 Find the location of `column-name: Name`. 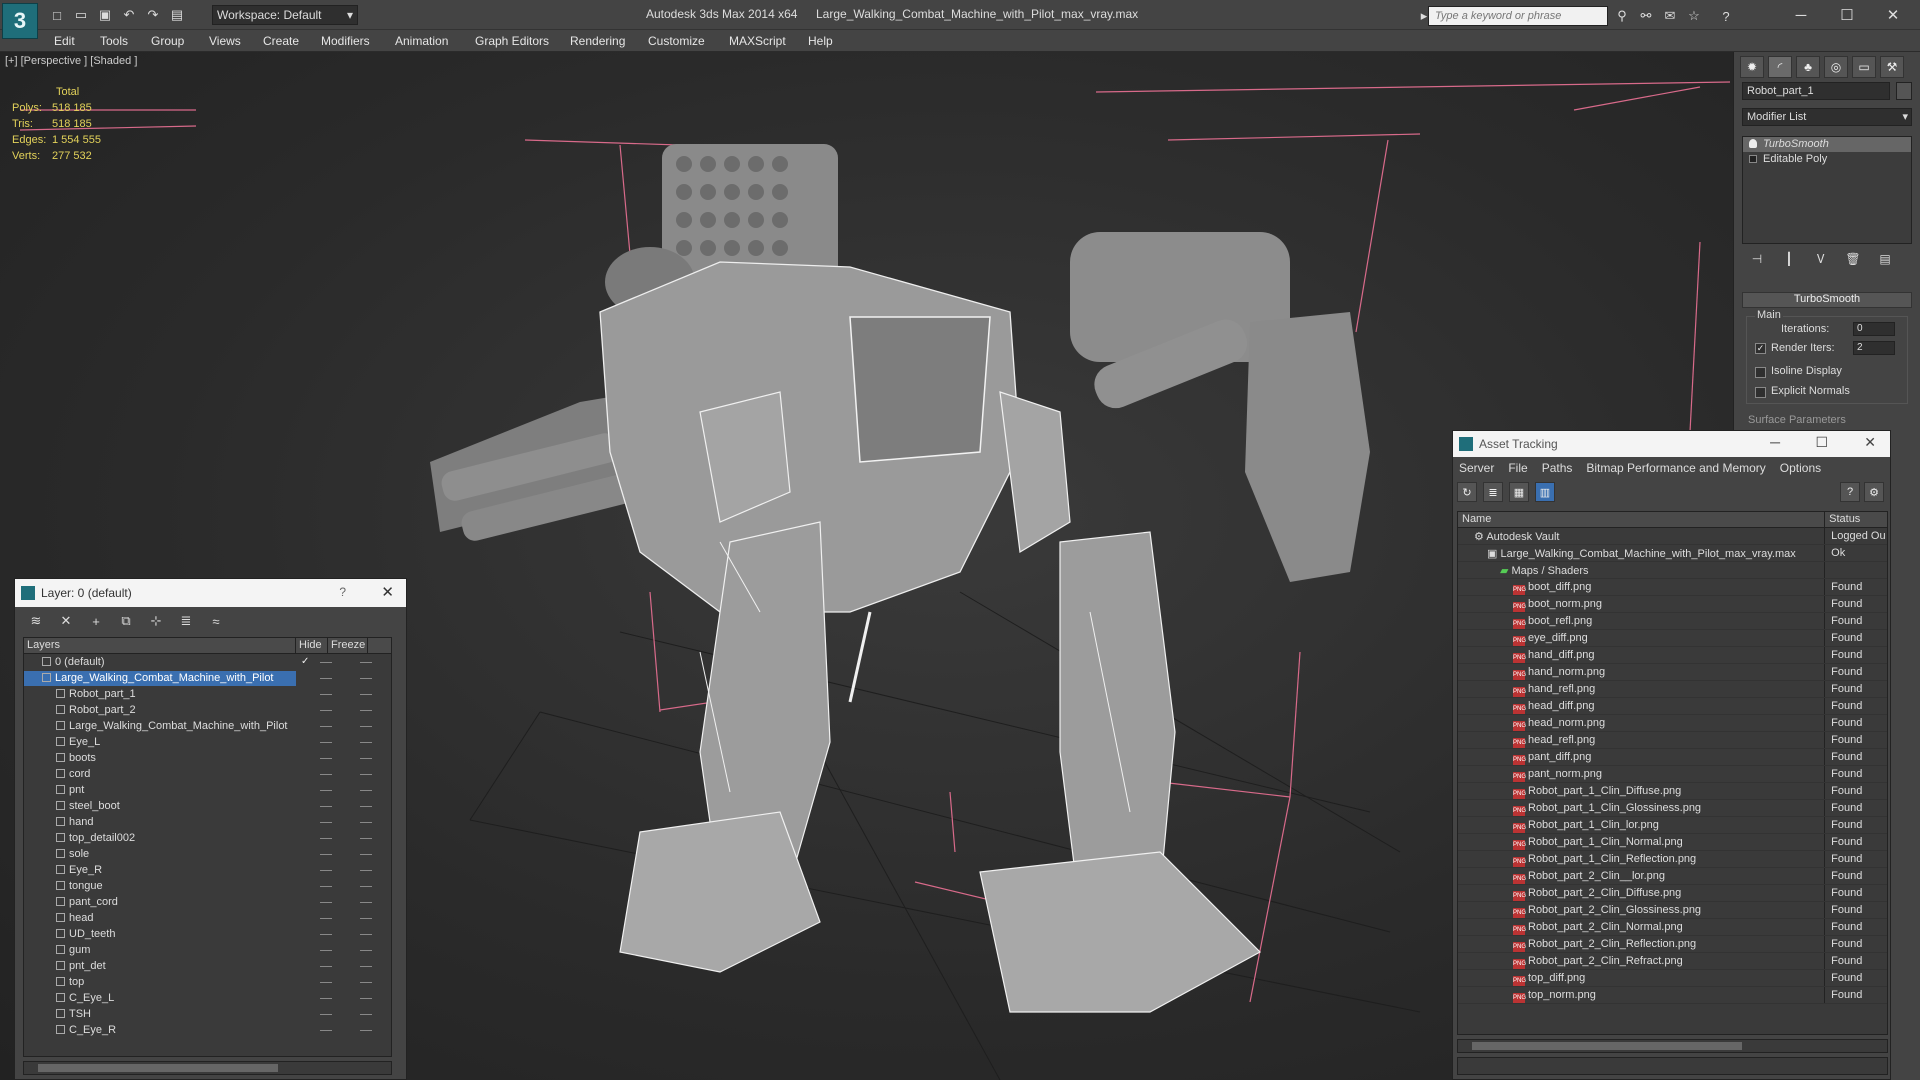

column-name: Name is located at coordinates (1642, 519).